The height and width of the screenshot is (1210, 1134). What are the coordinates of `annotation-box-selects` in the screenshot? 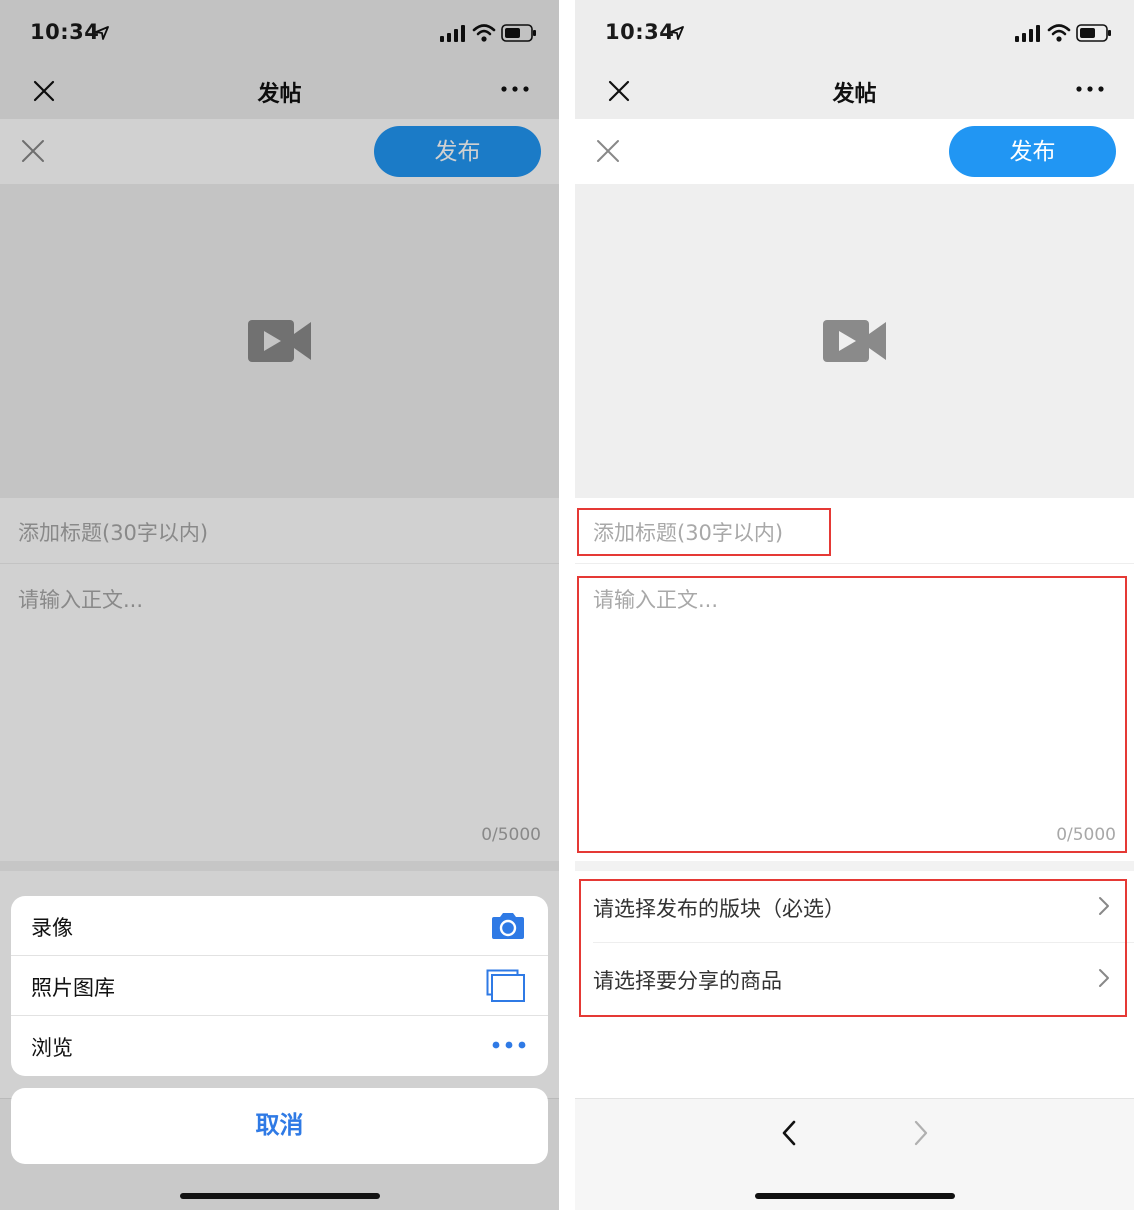 It's located at (853, 948).